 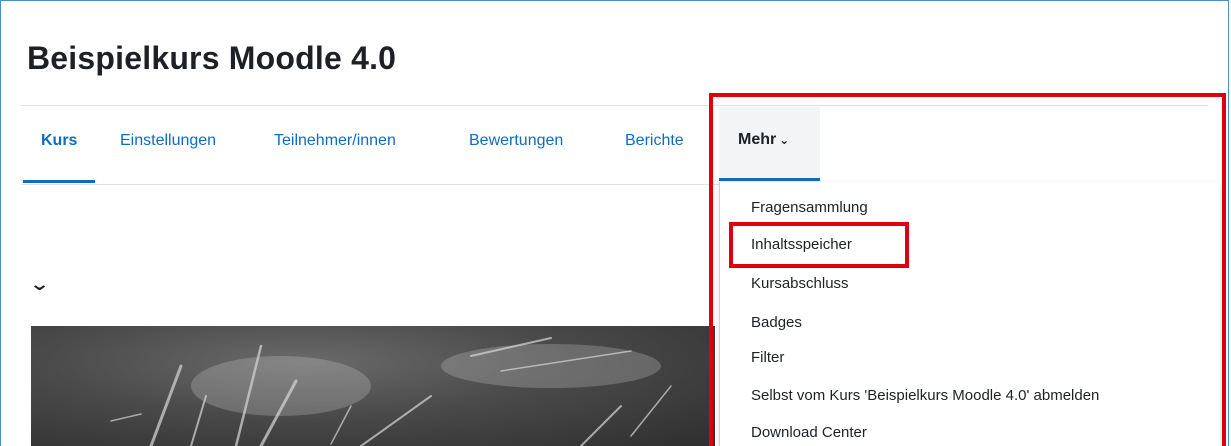 I want to click on menu-item-kursabschluss: Kursabschluss, so click(x=800, y=283).